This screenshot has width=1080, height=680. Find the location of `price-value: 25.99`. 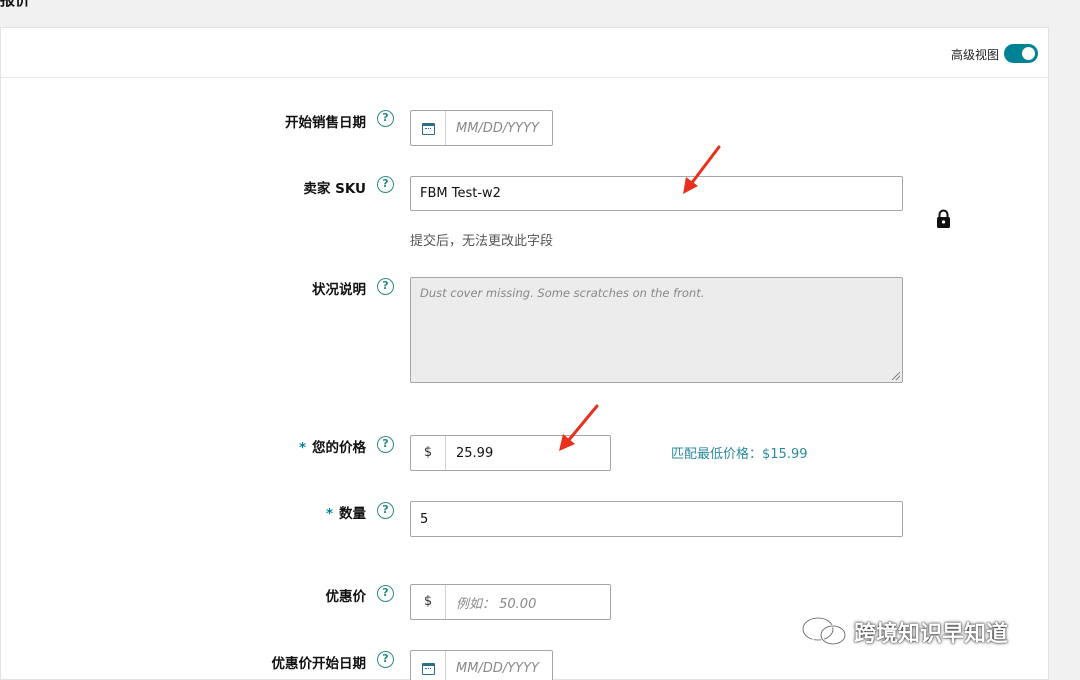

price-value: 25.99 is located at coordinates (475, 453).